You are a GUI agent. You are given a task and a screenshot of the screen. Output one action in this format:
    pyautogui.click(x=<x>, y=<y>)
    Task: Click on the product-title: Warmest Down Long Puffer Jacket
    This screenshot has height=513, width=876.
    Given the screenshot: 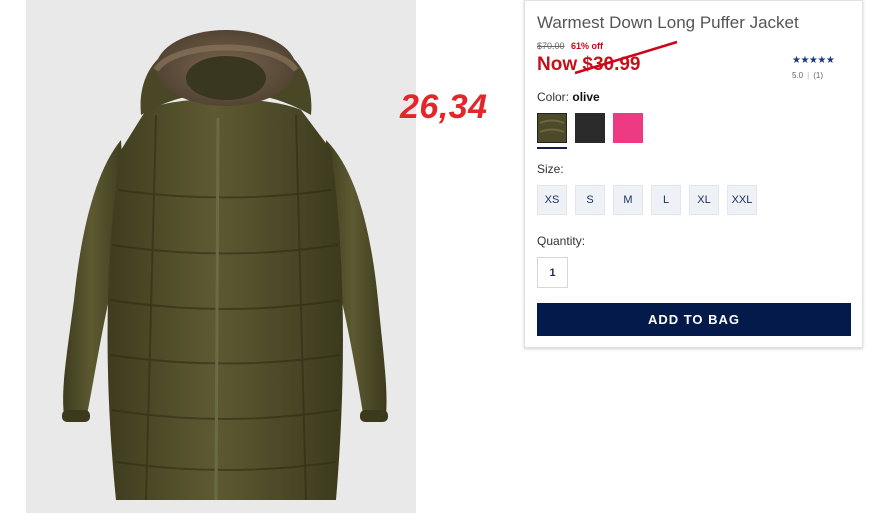 What is the action you would take?
    pyautogui.click(x=668, y=22)
    